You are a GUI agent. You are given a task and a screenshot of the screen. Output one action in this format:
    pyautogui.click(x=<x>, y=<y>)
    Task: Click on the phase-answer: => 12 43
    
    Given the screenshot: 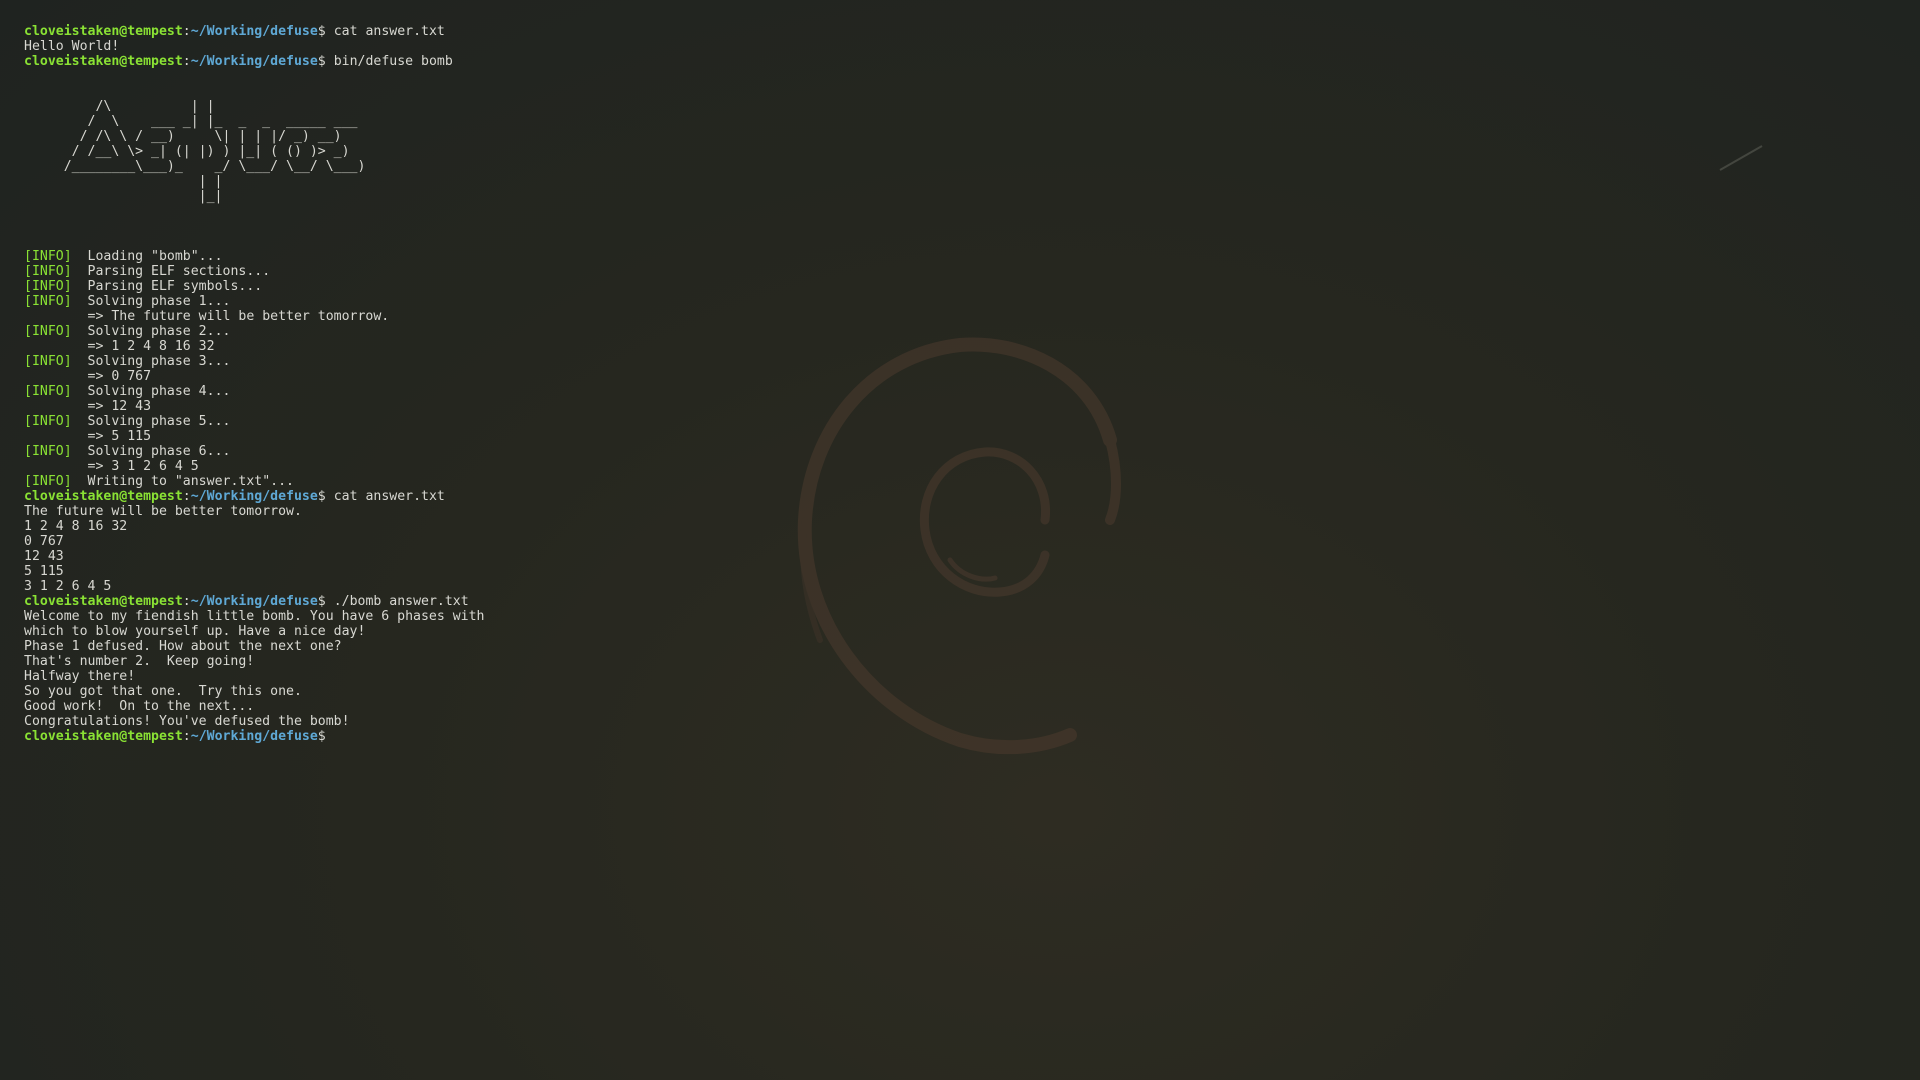 What is the action you would take?
    pyautogui.click(x=119, y=406)
    